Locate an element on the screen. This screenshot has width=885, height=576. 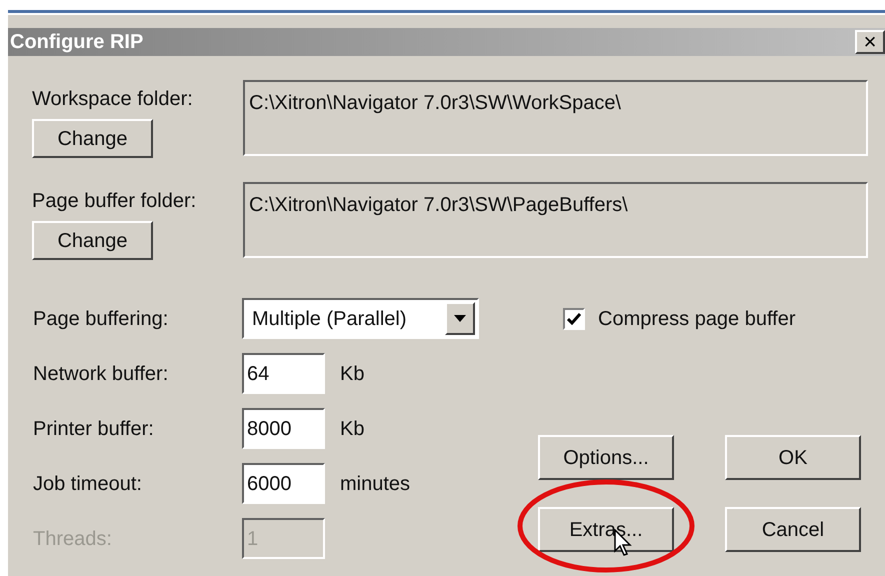
folder-path-field: C:\Xitron\Navigator 7.0r3\SW\PageBuffers\ is located at coordinates (555, 220).